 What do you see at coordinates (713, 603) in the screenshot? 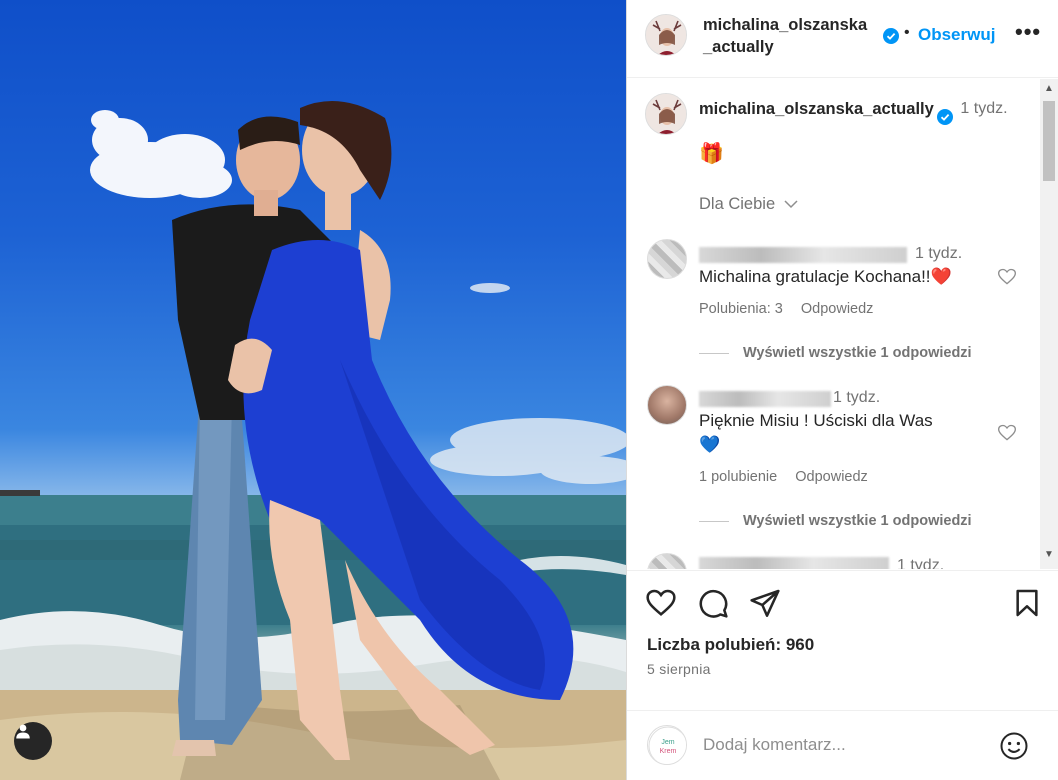
I see `comment-icon` at bounding box center [713, 603].